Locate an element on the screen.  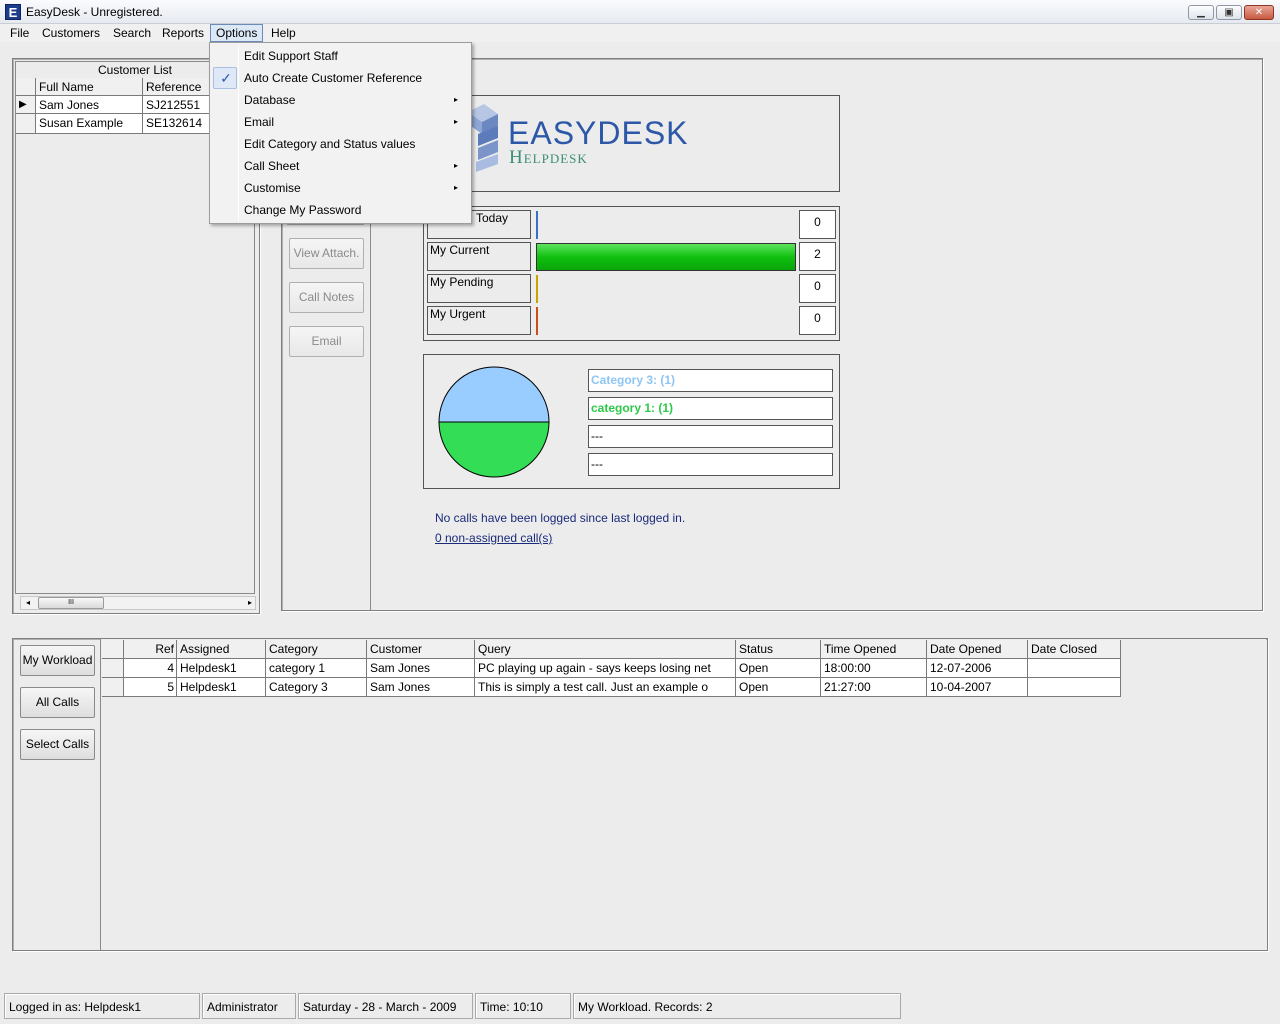
menu-file: File is located at coordinates (19, 33).